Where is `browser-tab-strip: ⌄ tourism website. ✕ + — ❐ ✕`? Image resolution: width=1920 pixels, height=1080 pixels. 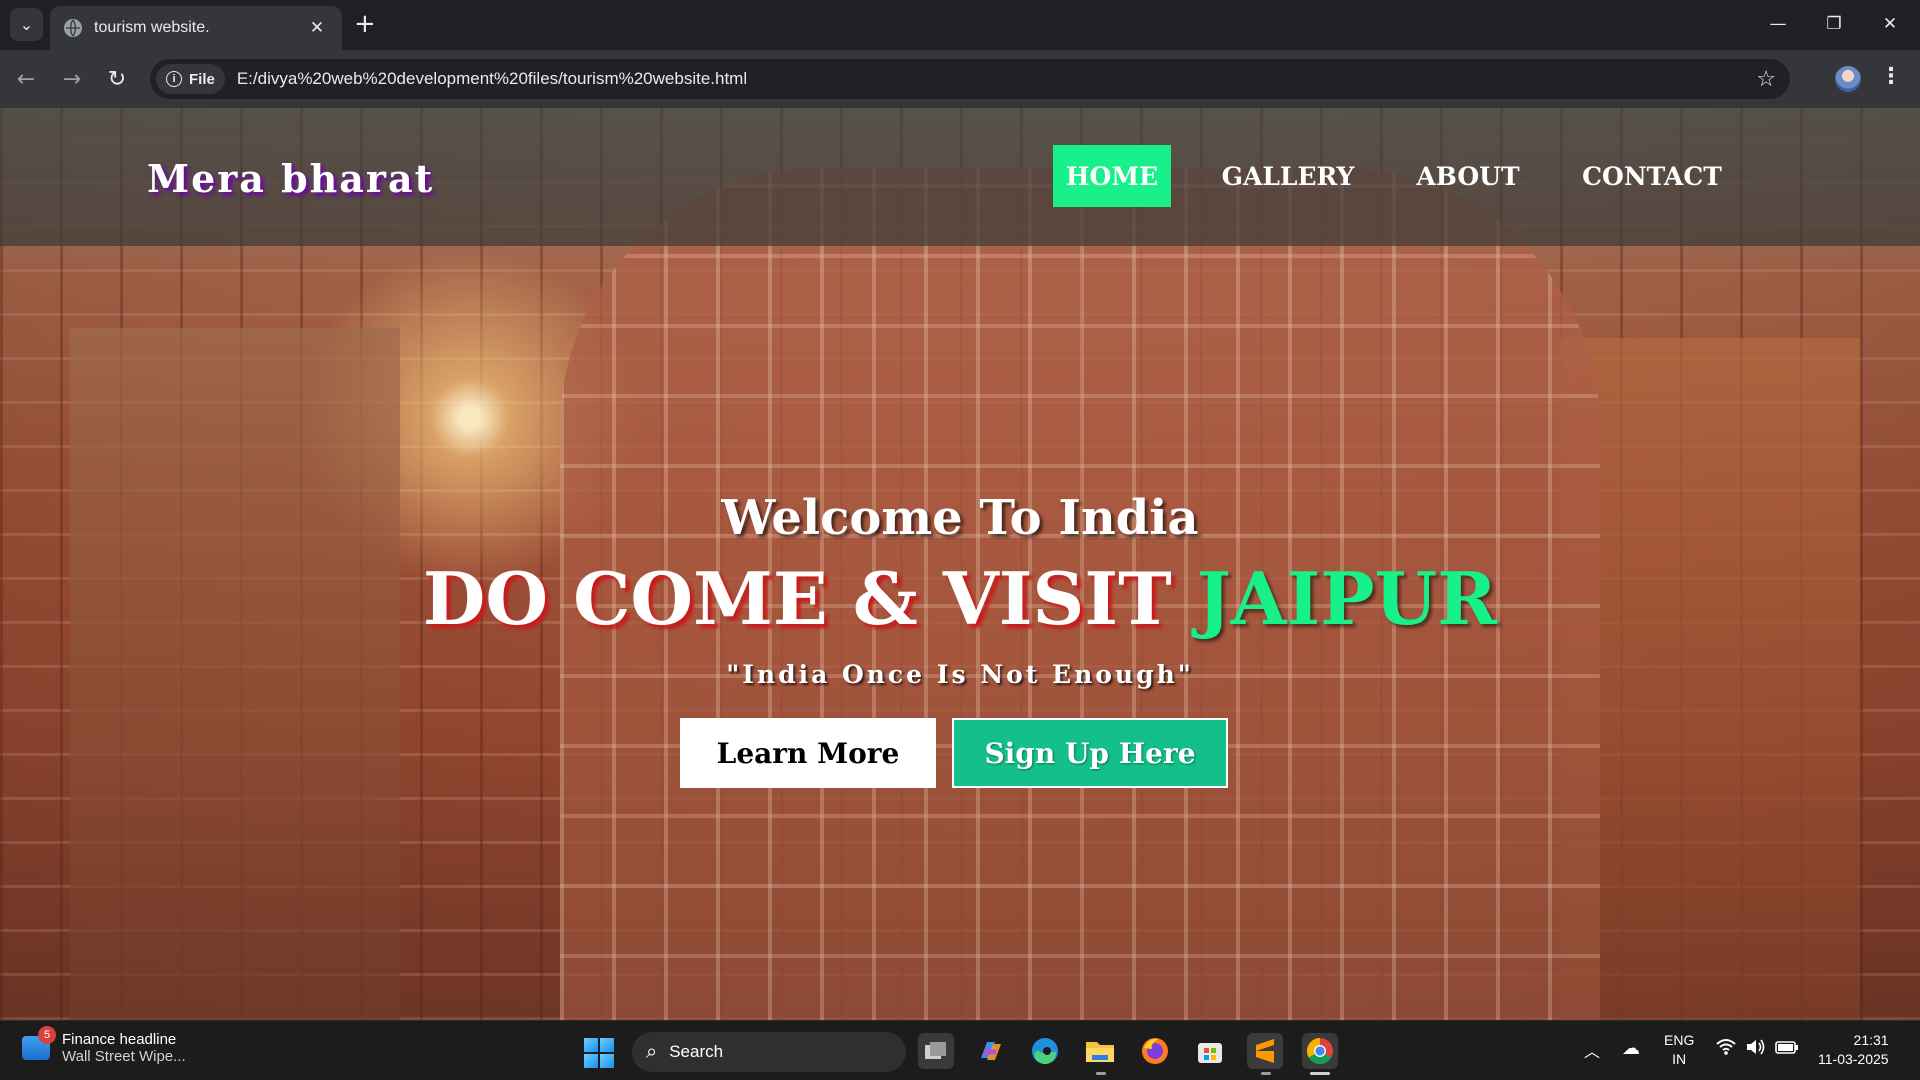
browser-tab-strip: ⌄ tourism website. ✕ + — ❐ ✕ is located at coordinates (960, 25).